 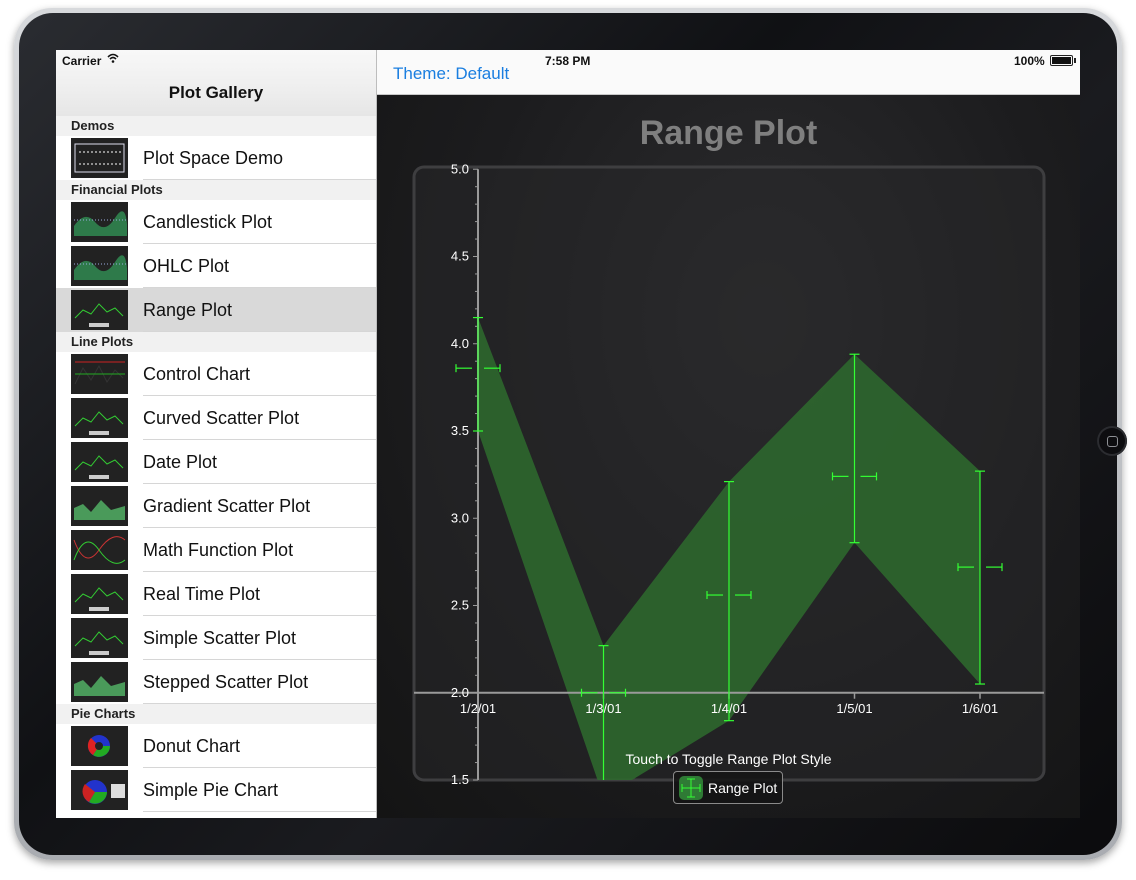 What do you see at coordinates (82, 61) in the screenshot?
I see `carrier-label: Carrier` at bounding box center [82, 61].